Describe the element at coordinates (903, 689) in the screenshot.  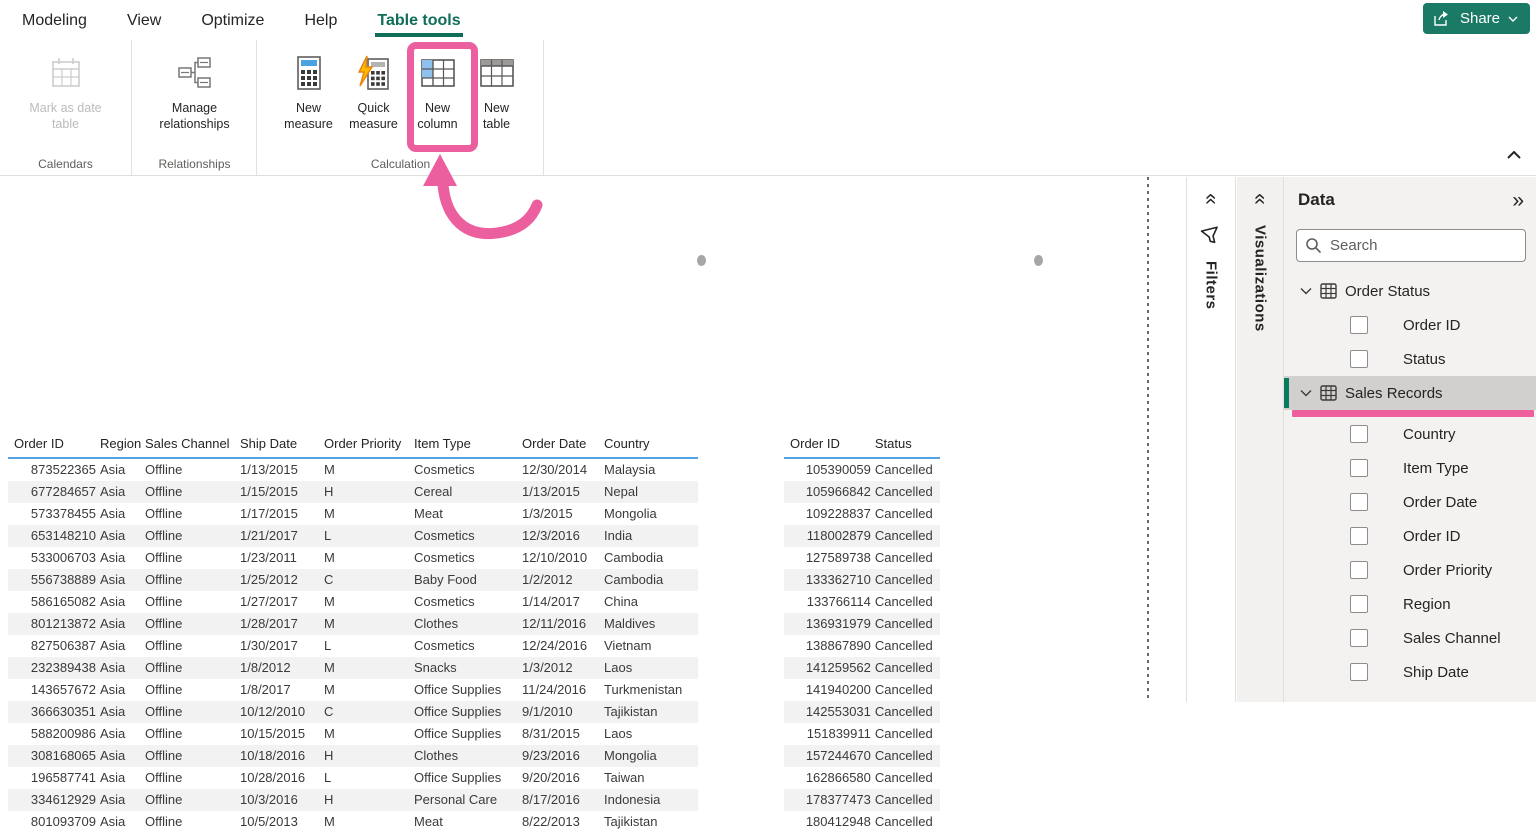
I see `table-cell: Cancelled` at that location.